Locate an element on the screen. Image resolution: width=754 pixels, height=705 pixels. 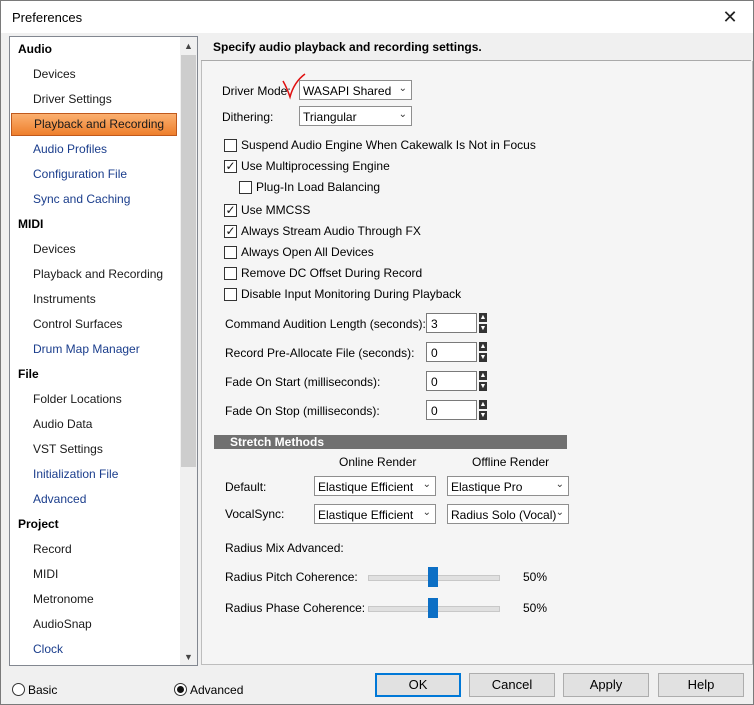
phase-coherence-value: 50% is located at coordinates (535, 608).